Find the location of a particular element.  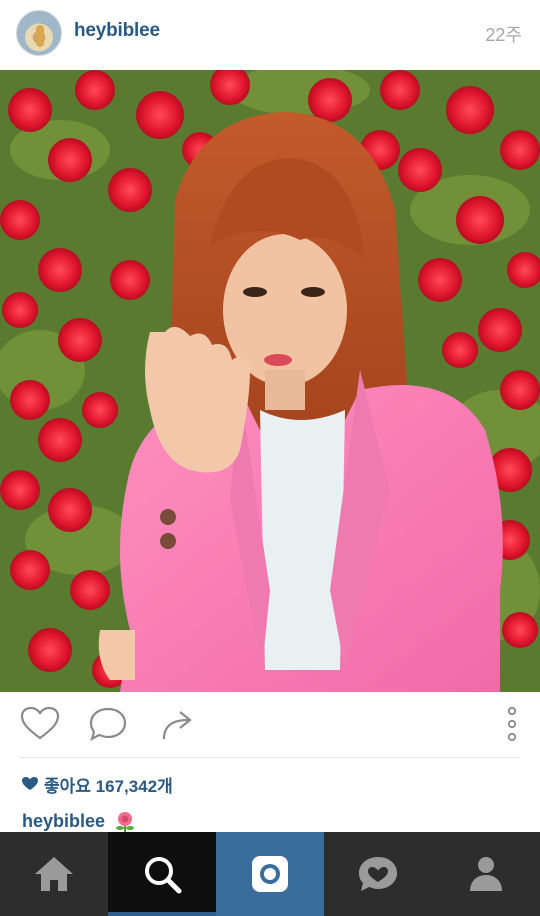

share-button is located at coordinates (178, 724).